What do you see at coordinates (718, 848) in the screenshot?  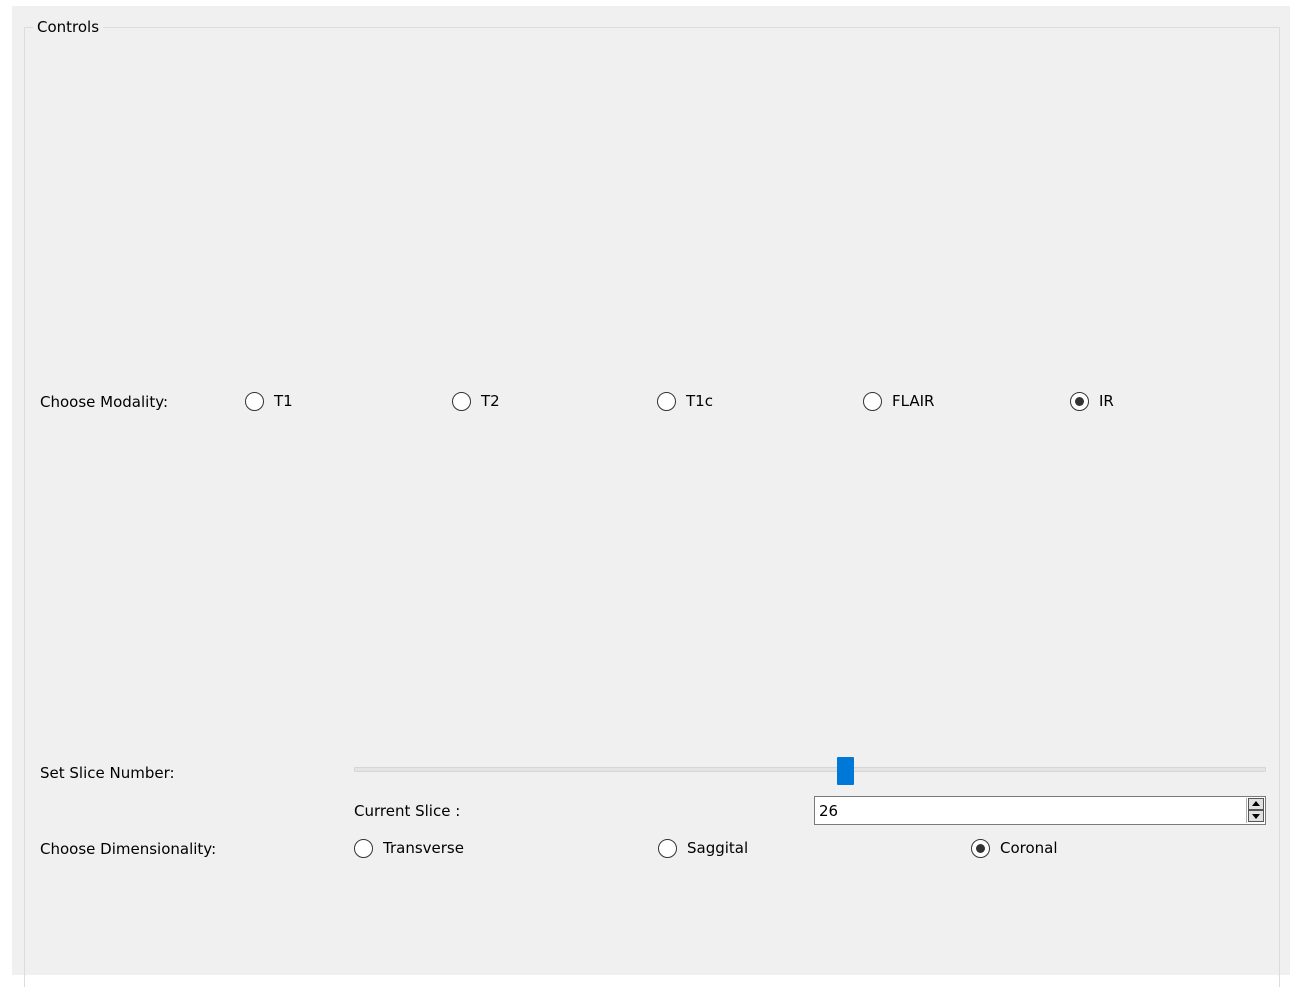 I see `radio-label-saggital: Saggital` at bounding box center [718, 848].